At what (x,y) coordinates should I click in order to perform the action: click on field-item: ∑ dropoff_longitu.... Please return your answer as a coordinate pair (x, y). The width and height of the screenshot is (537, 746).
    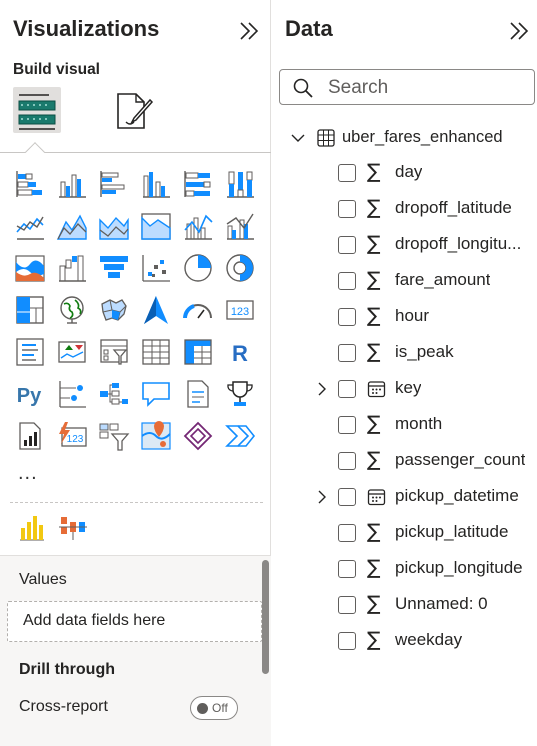
    Looking at the image, I should click on (404, 245).